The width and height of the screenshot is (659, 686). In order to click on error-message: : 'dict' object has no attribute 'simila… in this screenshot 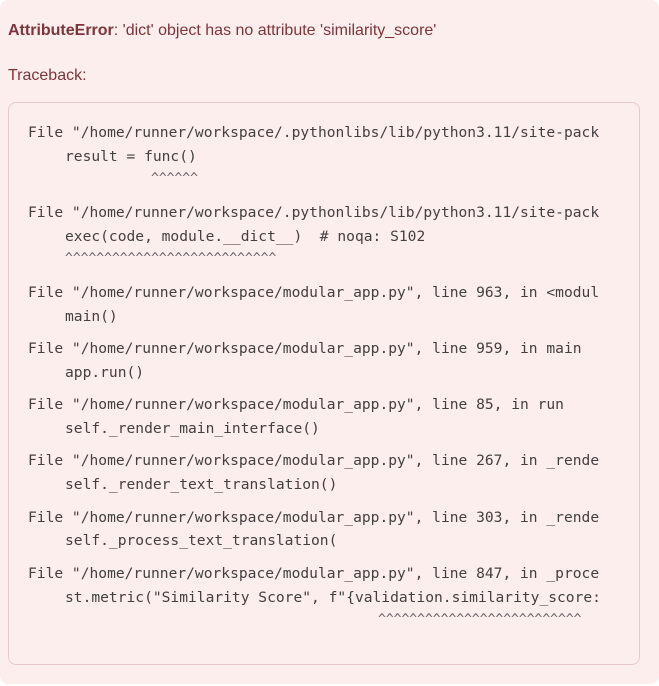, I will do `click(275, 30)`.